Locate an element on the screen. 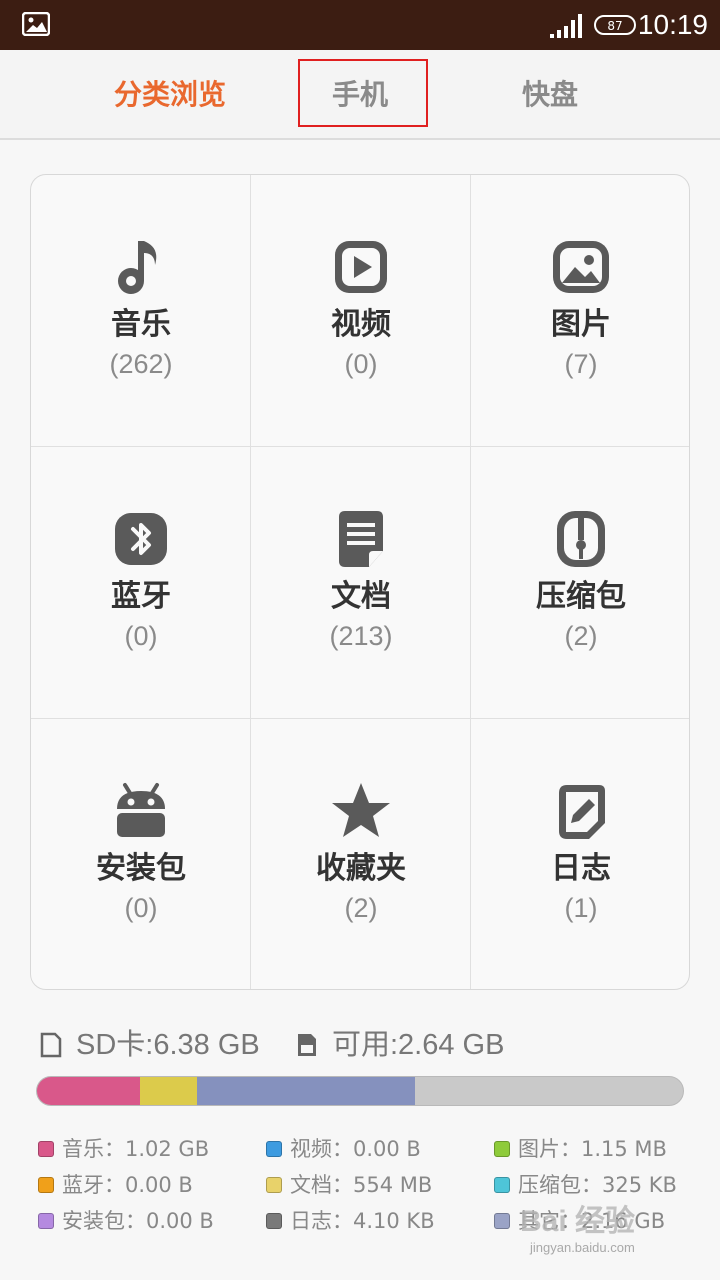 This screenshot has width=720, height=1280. log-edit-icon is located at coordinates (581, 811).